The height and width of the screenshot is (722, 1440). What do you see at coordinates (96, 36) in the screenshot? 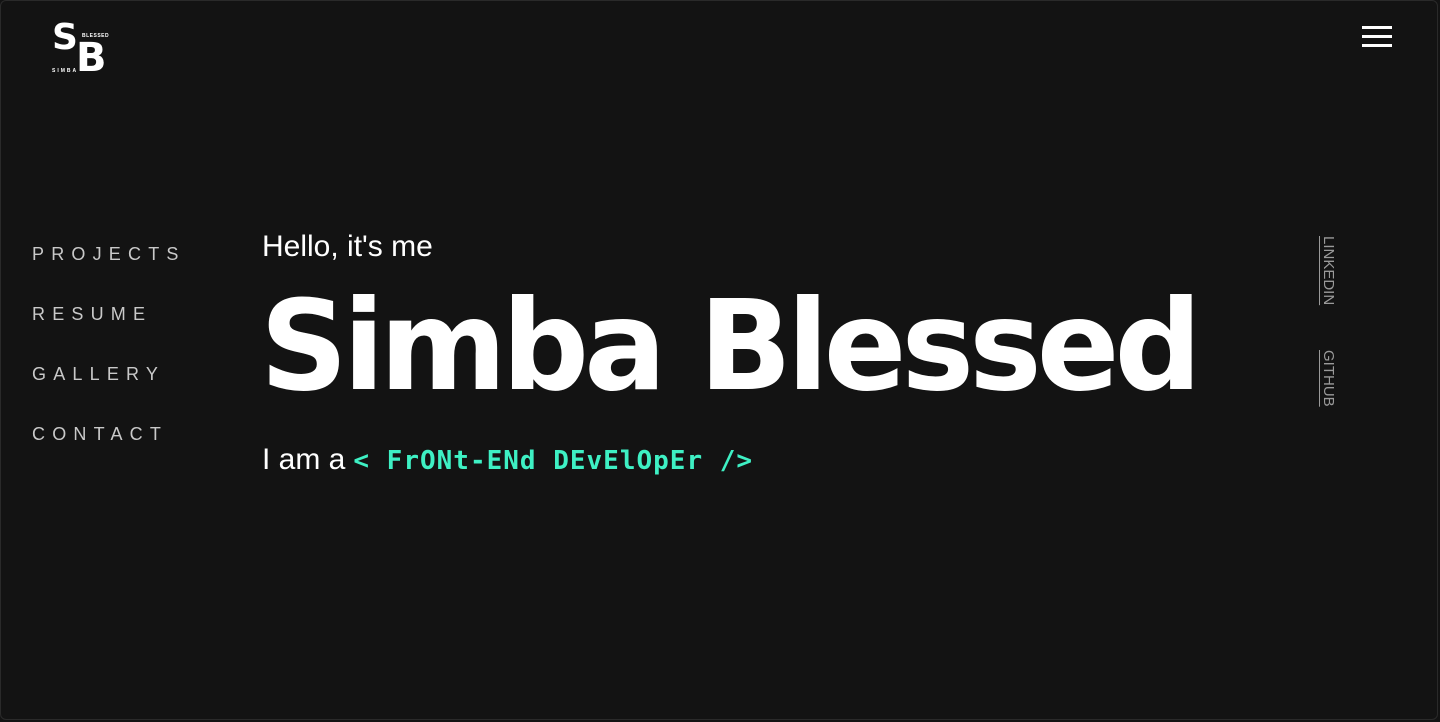
I see `logo-word-top: BLESSED` at bounding box center [96, 36].